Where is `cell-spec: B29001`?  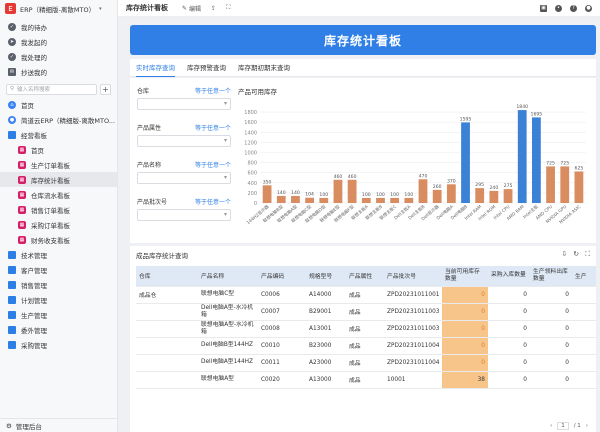
cell-spec: B29001 is located at coordinates (326, 312).